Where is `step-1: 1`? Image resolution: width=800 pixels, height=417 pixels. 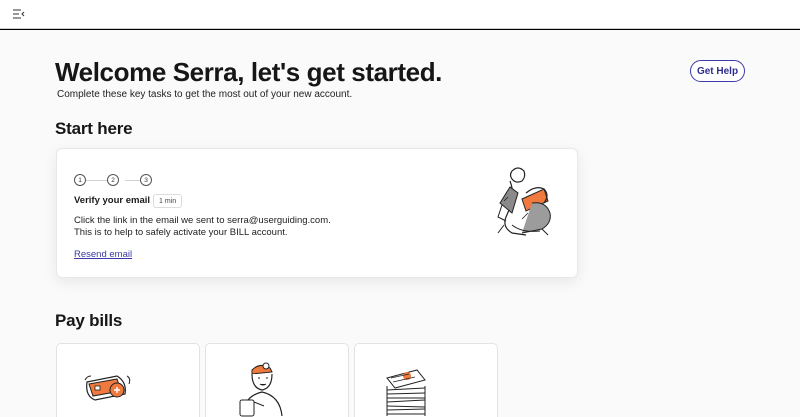
step-1: 1 is located at coordinates (80, 180).